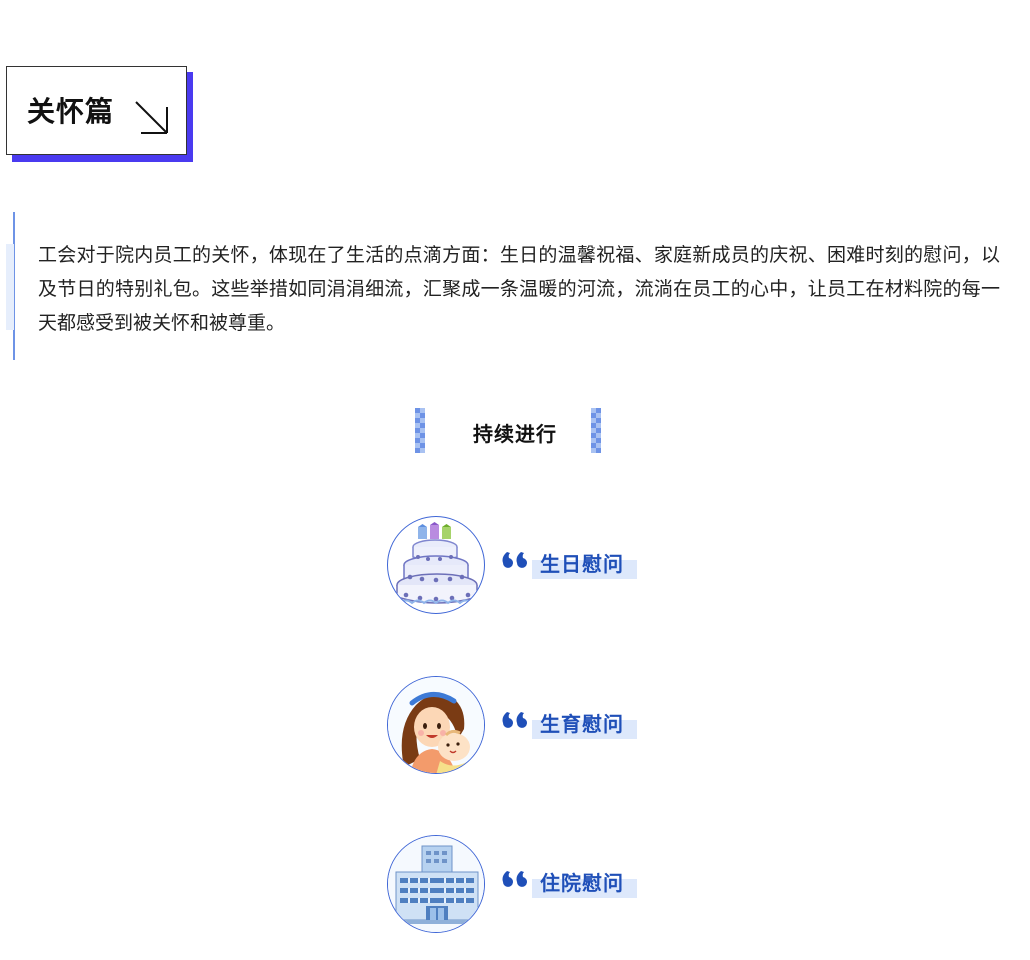 This screenshot has width=1030, height=960. I want to click on list-item-hospital: 住院慰问, so click(517, 884).